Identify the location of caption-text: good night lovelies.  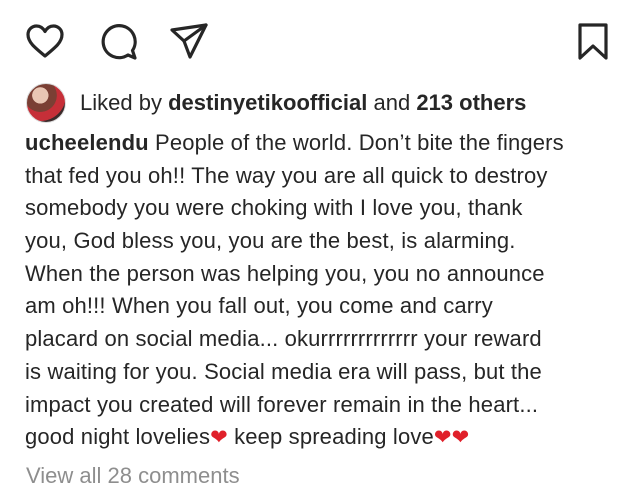
(118, 437).